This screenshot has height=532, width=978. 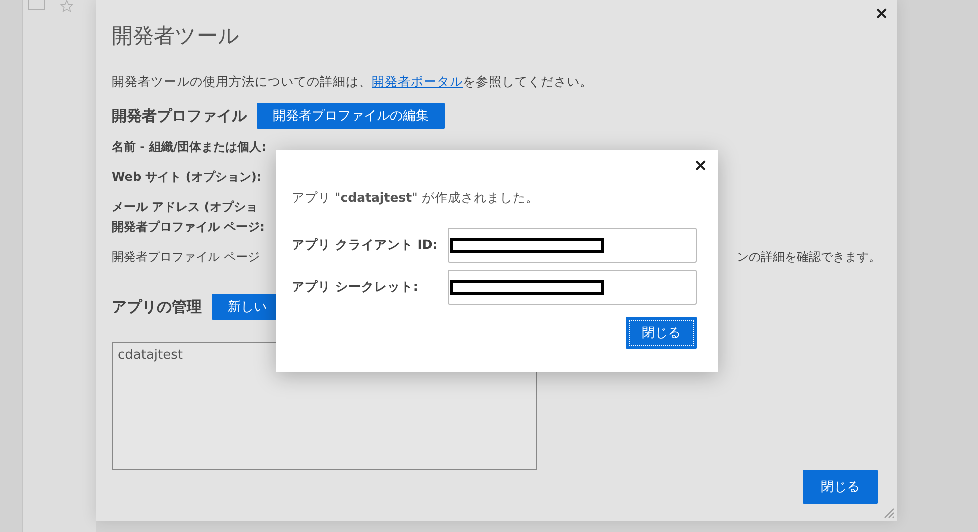 What do you see at coordinates (809, 257) in the screenshot?
I see `note-text: ンの詳細を確認できます。` at bounding box center [809, 257].